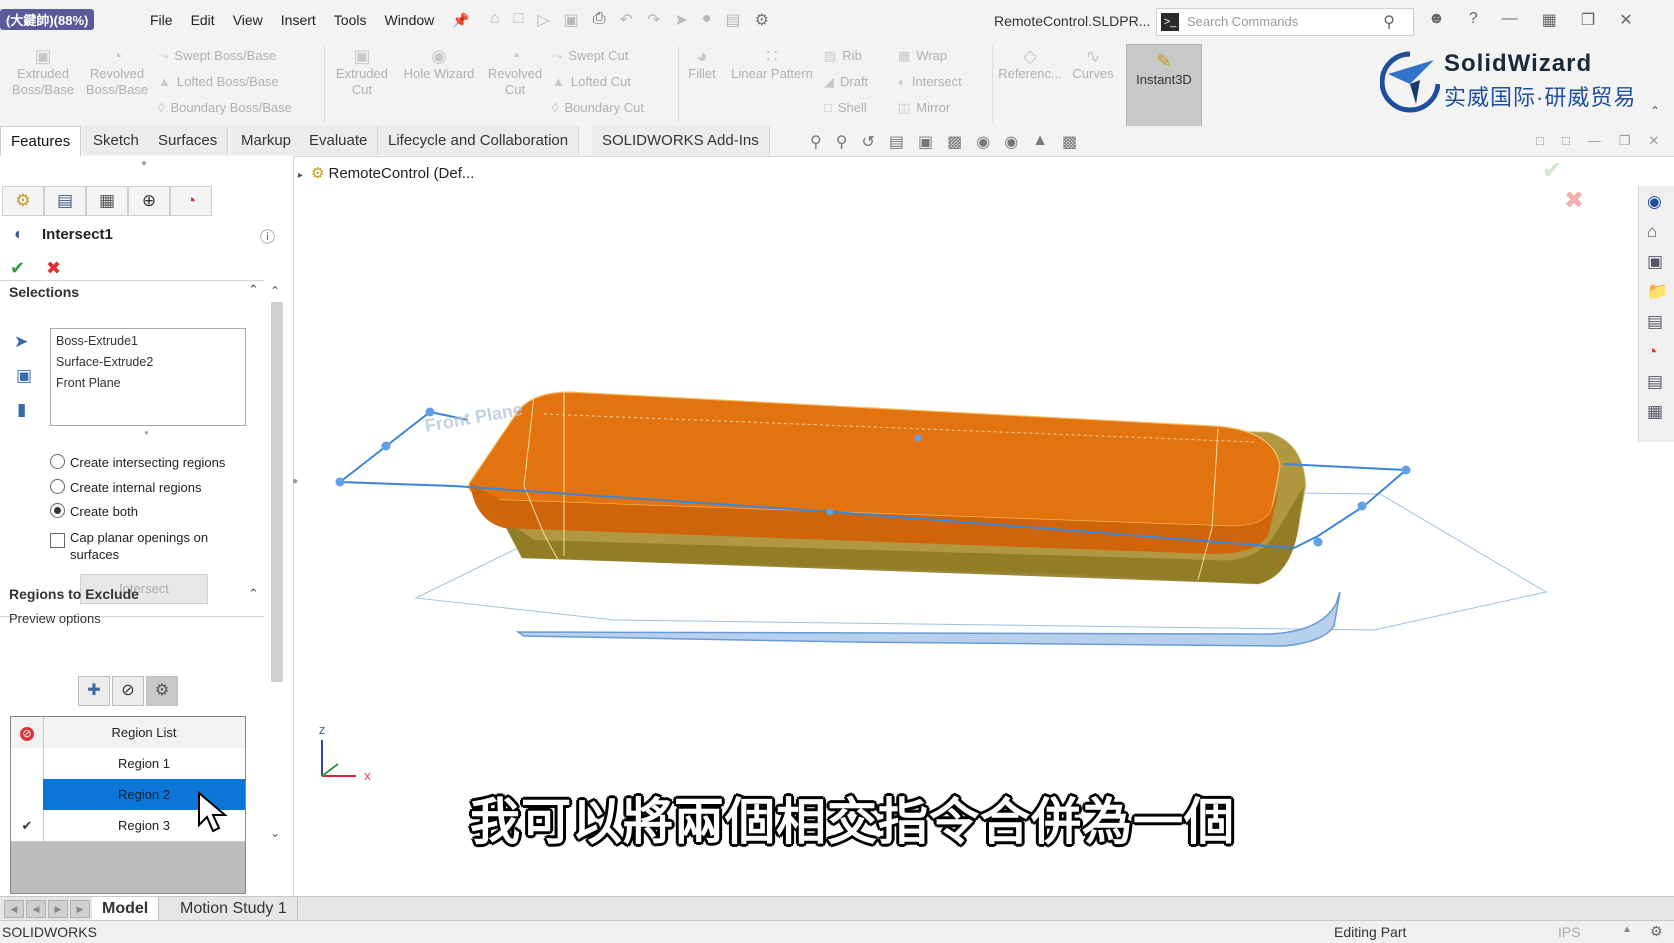 Image resolution: width=1674 pixels, height=943 pixels. I want to click on panel-resize-handle: ●, so click(144, 163).